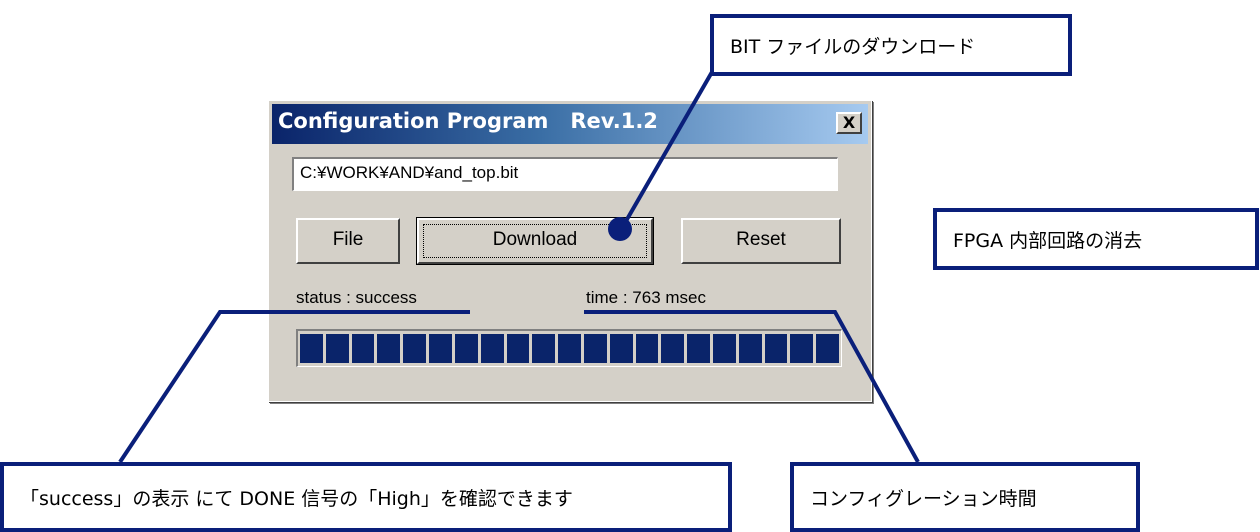  Describe the element at coordinates (366, 497) in the screenshot. I see `callout-success: 「success」の表示 にて DONE 信号の「High」を確認できます` at that location.